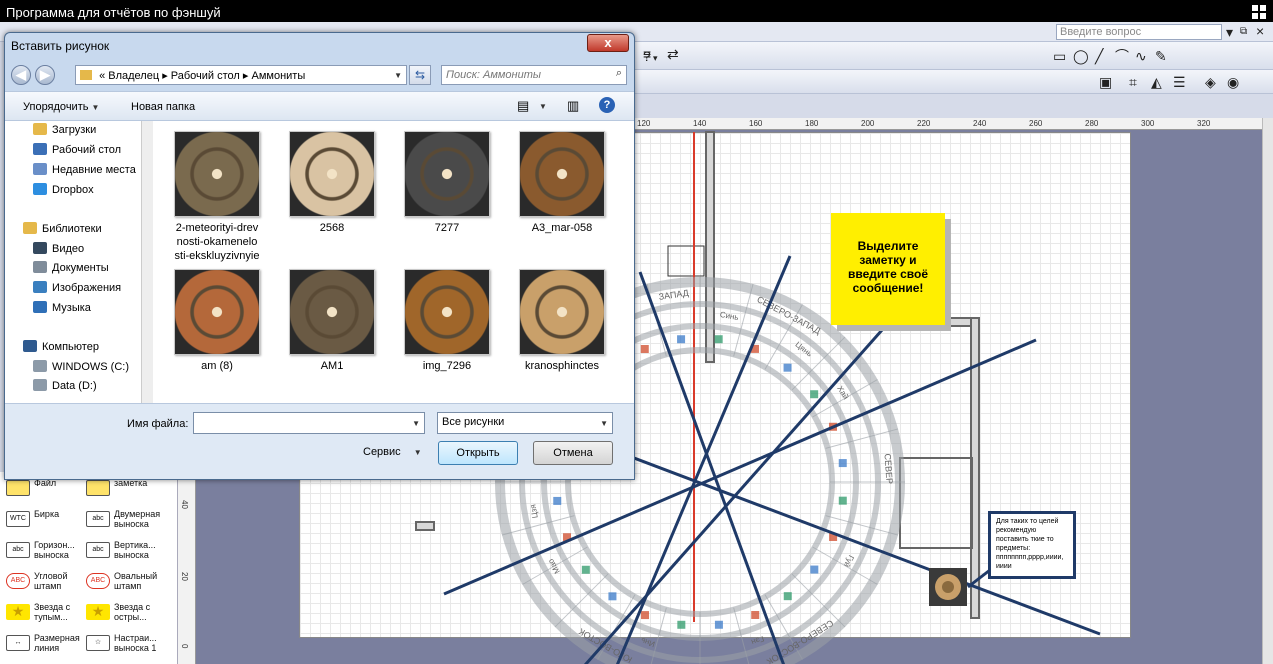  Describe the element at coordinates (1092, 123) in the screenshot. I see `ruler-tick-label: 280` at that location.